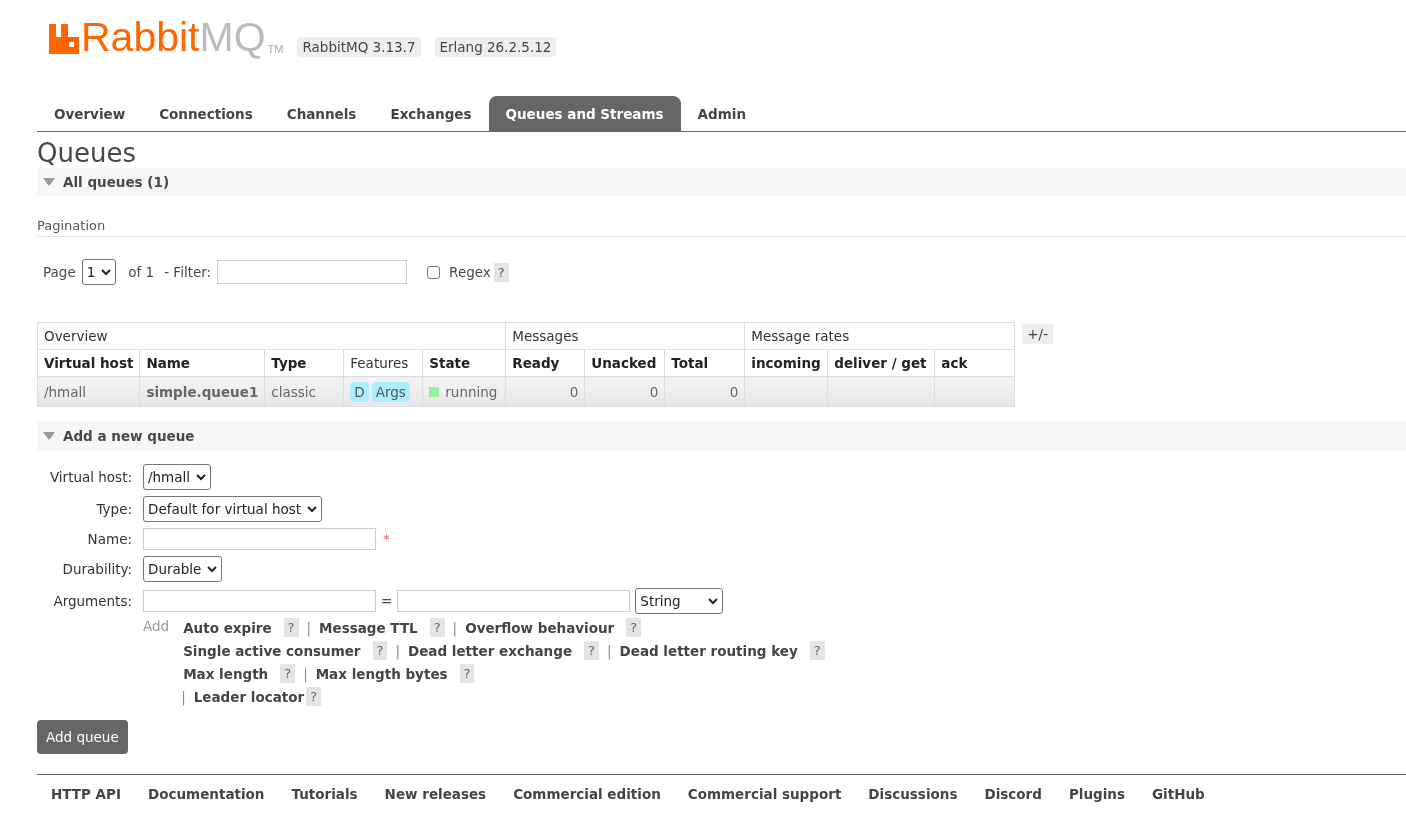 Image resolution: width=1406 pixels, height=835 pixels. I want to click on argument-shortcut-link: Dead letter routing key, so click(708, 650).